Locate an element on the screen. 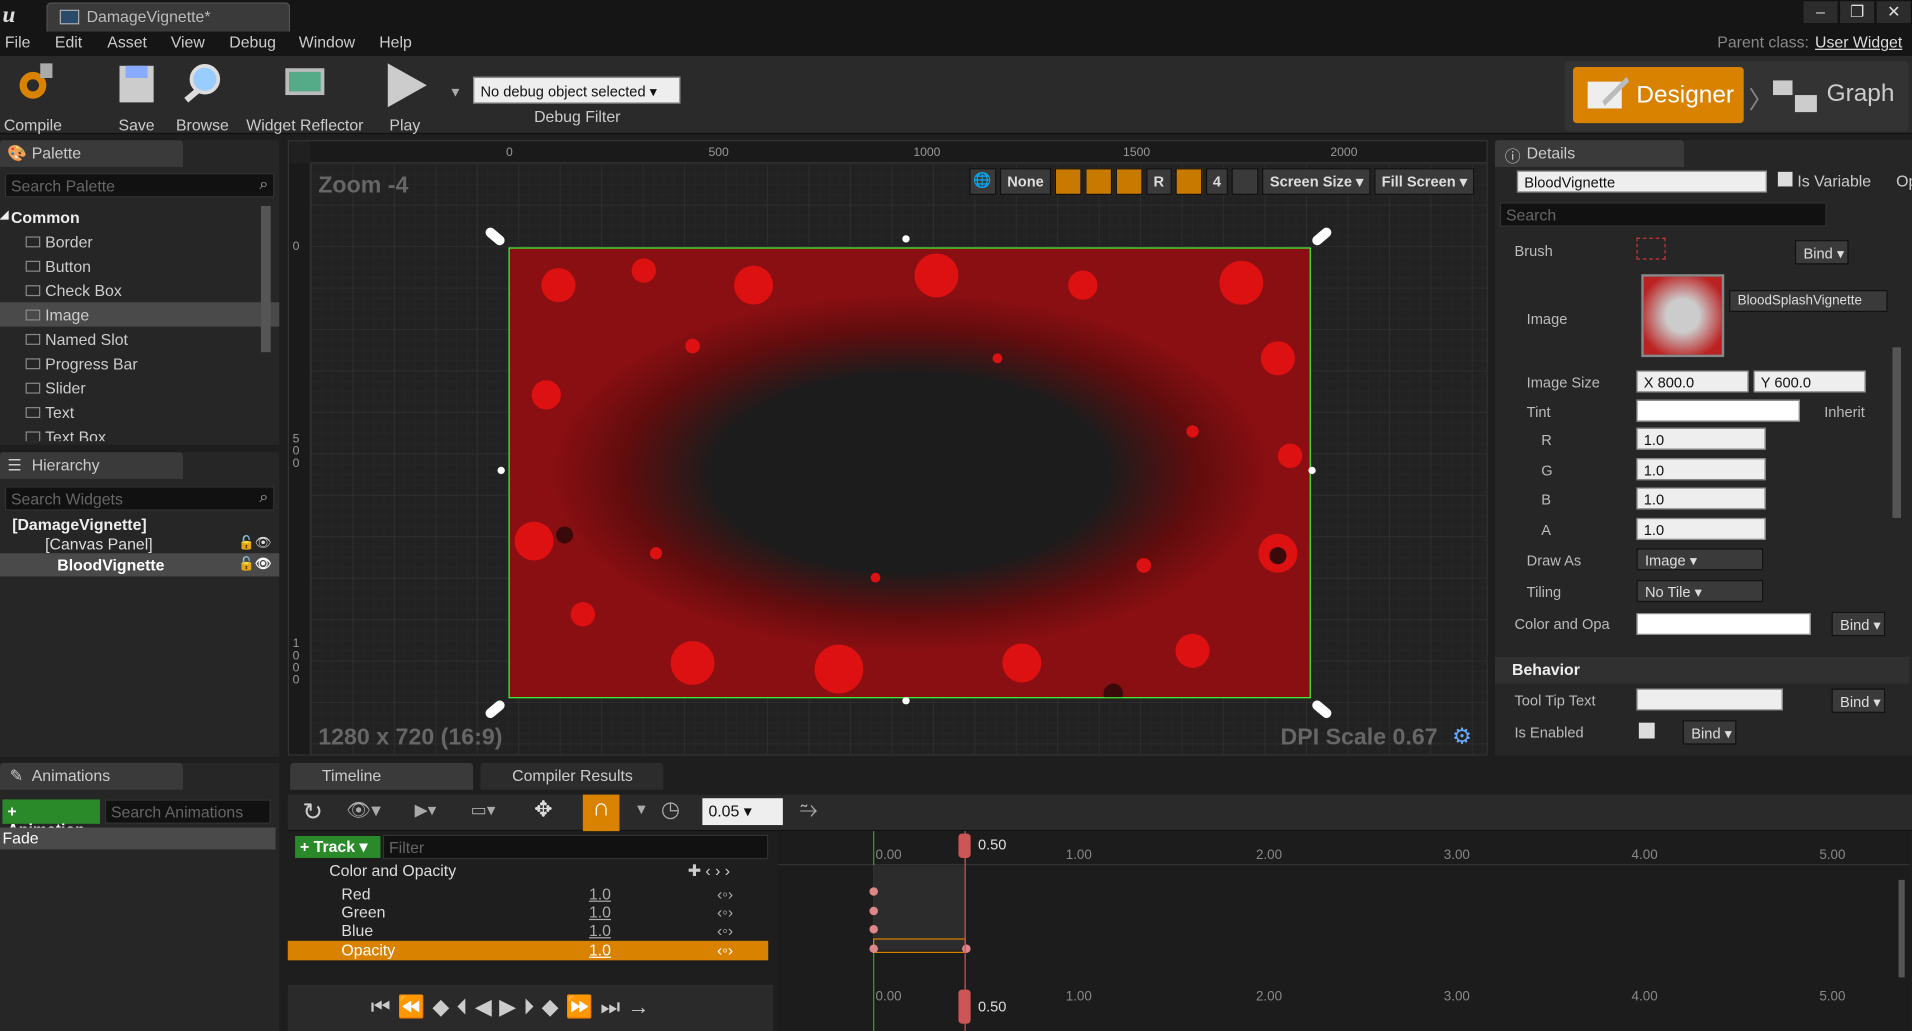 This screenshot has height=1031, width=1912. search-widgets-input: Search Widgets ⌕ is located at coordinates (139, 498).